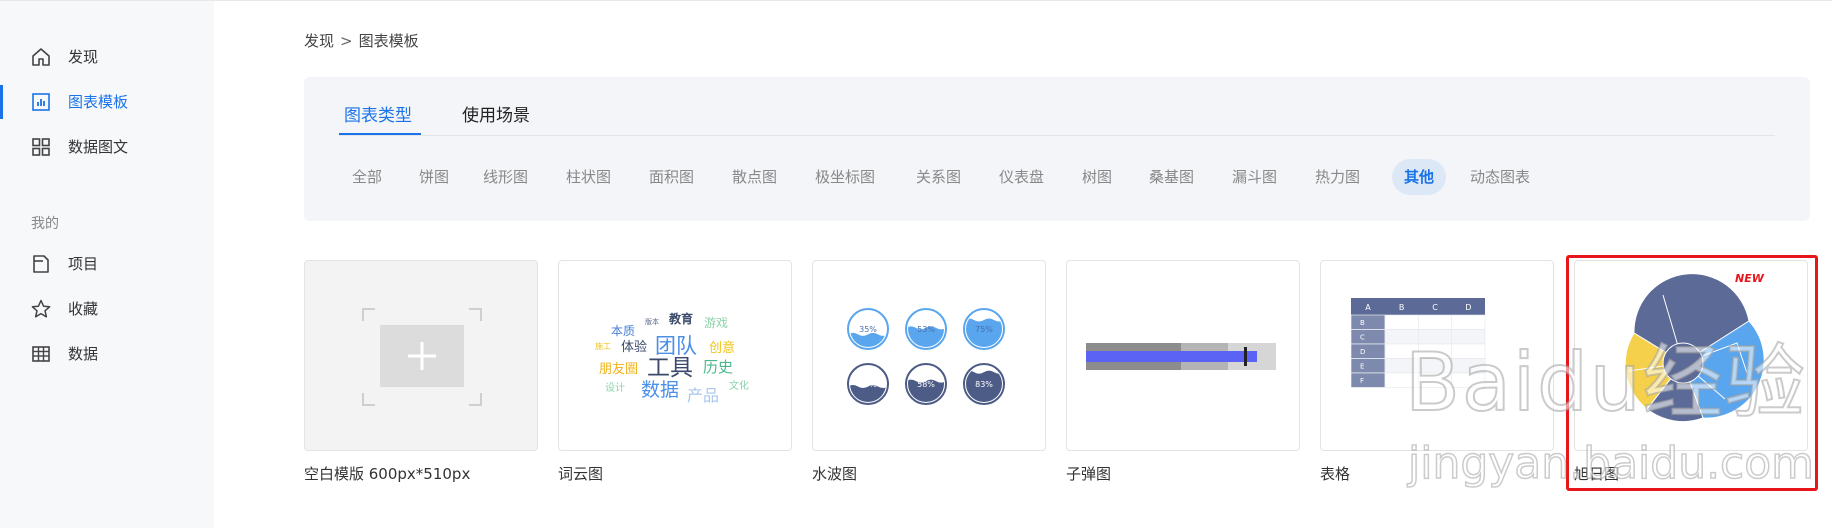 Image resolution: width=1832 pixels, height=528 pixels. I want to click on template-card-liquid: 35% 53% 75% 43% 58% 83%, so click(929, 355).